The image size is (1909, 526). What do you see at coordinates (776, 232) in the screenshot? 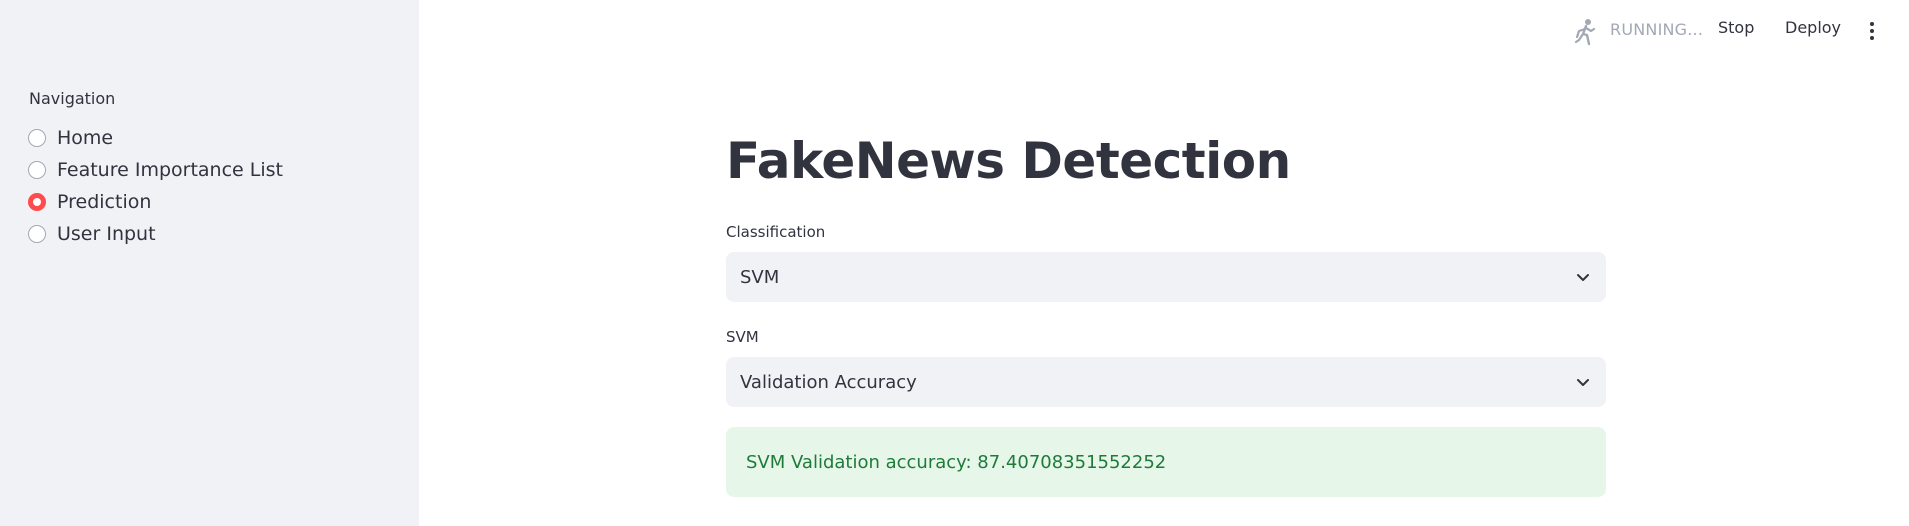
I see `classification-label: Classification` at bounding box center [776, 232].